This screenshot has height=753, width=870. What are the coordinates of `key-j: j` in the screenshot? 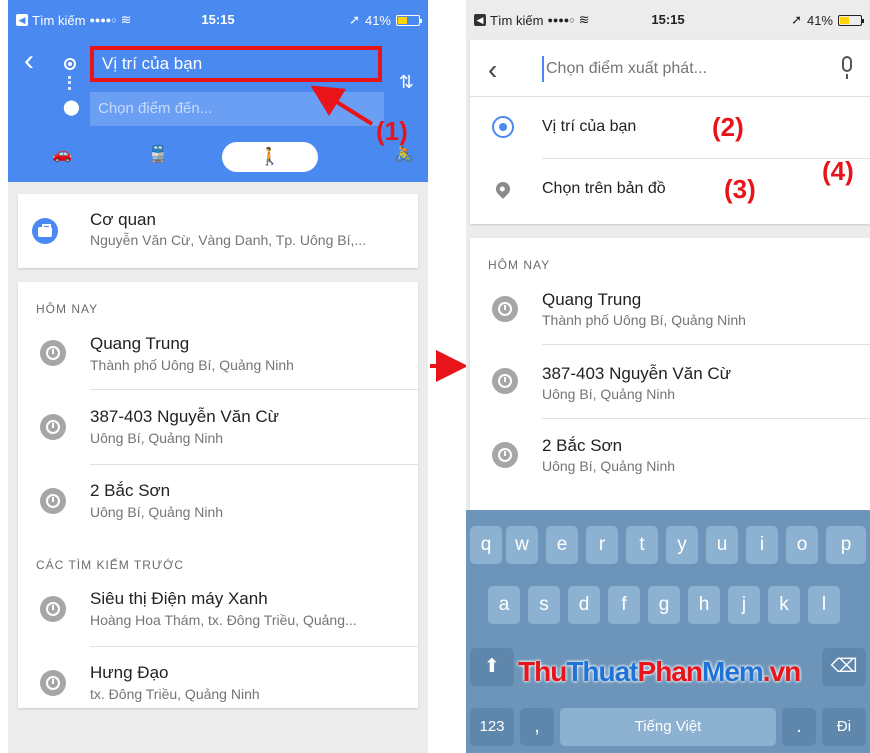 It's located at (744, 605).